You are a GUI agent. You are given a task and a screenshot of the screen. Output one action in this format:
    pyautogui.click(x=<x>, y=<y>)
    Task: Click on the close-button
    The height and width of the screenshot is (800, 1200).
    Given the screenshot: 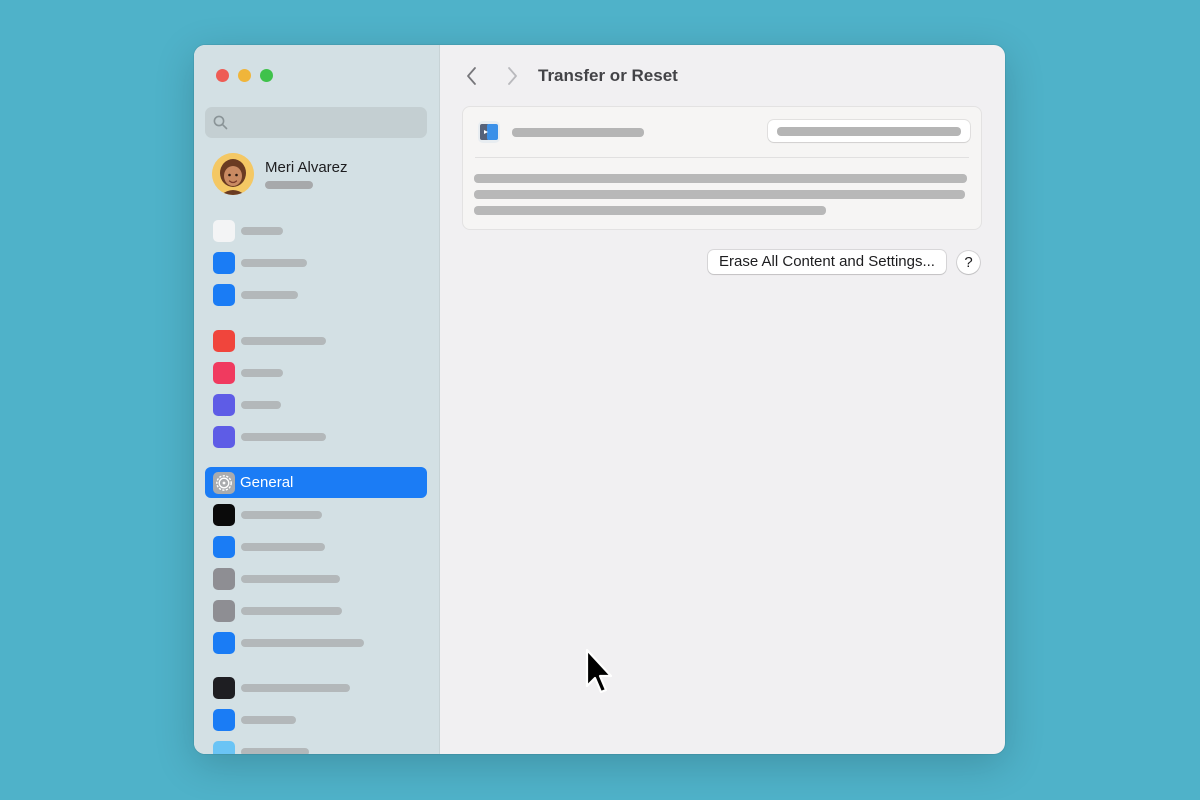 What is the action you would take?
    pyautogui.click(x=222, y=75)
    